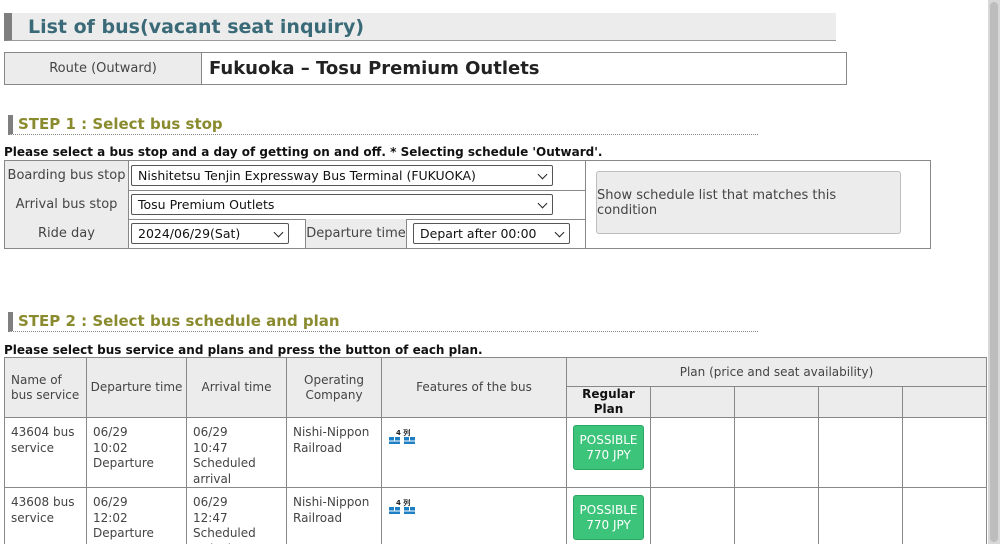  What do you see at coordinates (120, 124) in the screenshot?
I see `step1-heading-text: STEP 1 : Select bus stop` at bounding box center [120, 124].